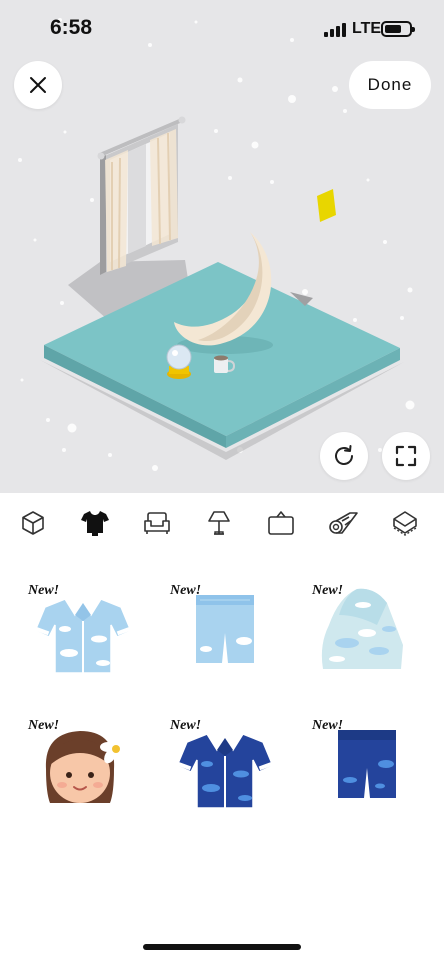 The image size is (444, 960). What do you see at coordinates (372, 643) in the screenshot?
I see `item-cloud-blanket: New!` at bounding box center [372, 643].